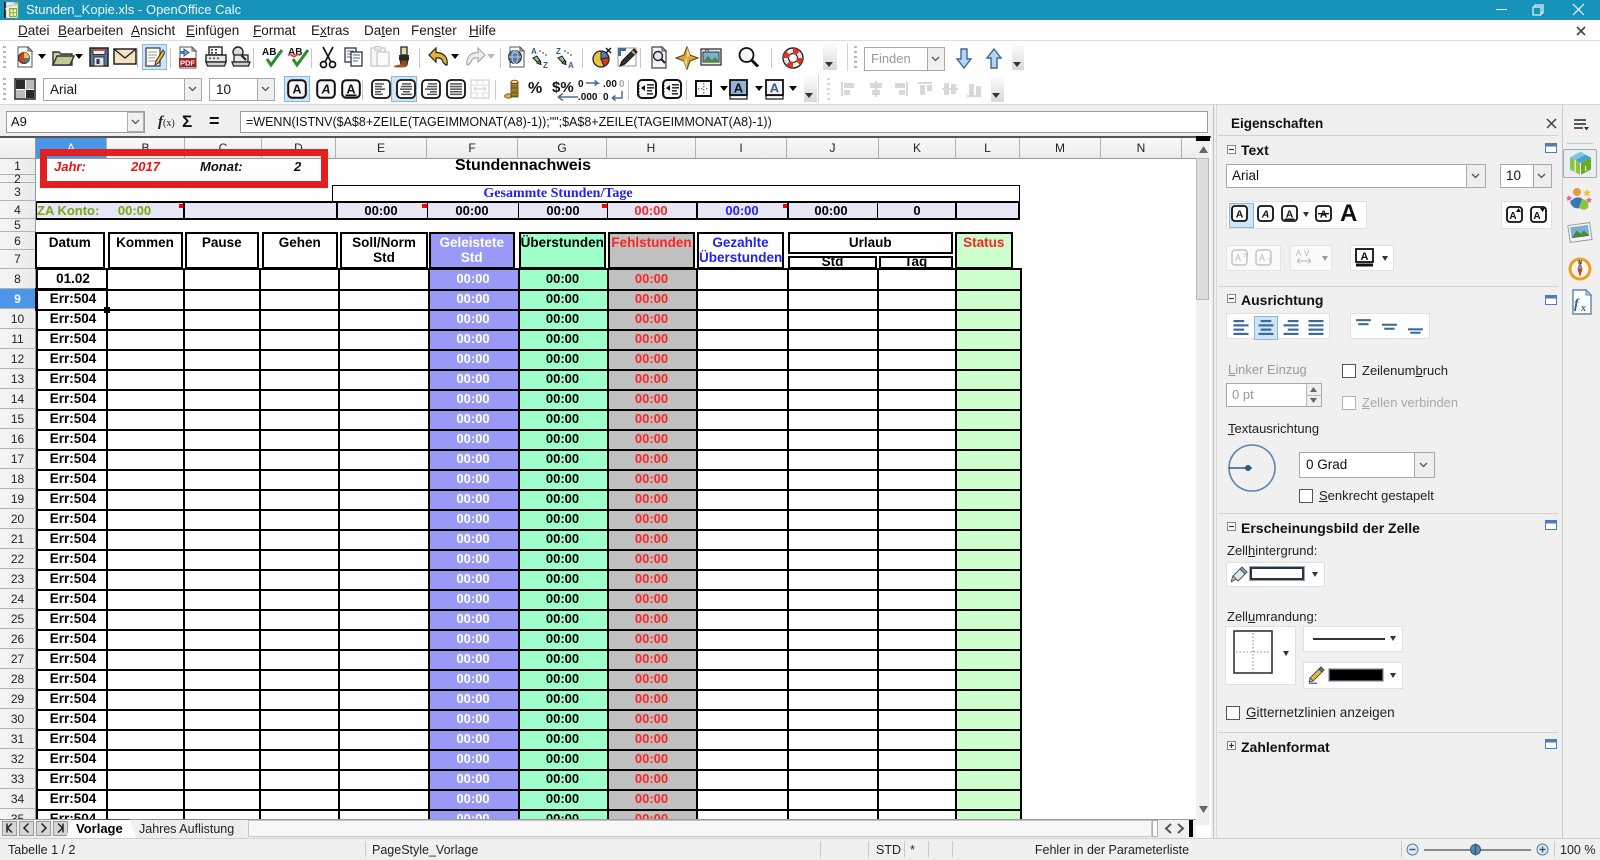 The image size is (1600, 860). What do you see at coordinates (1580, 263) in the screenshot?
I see `svg-text: N` at bounding box center [1580, 263].